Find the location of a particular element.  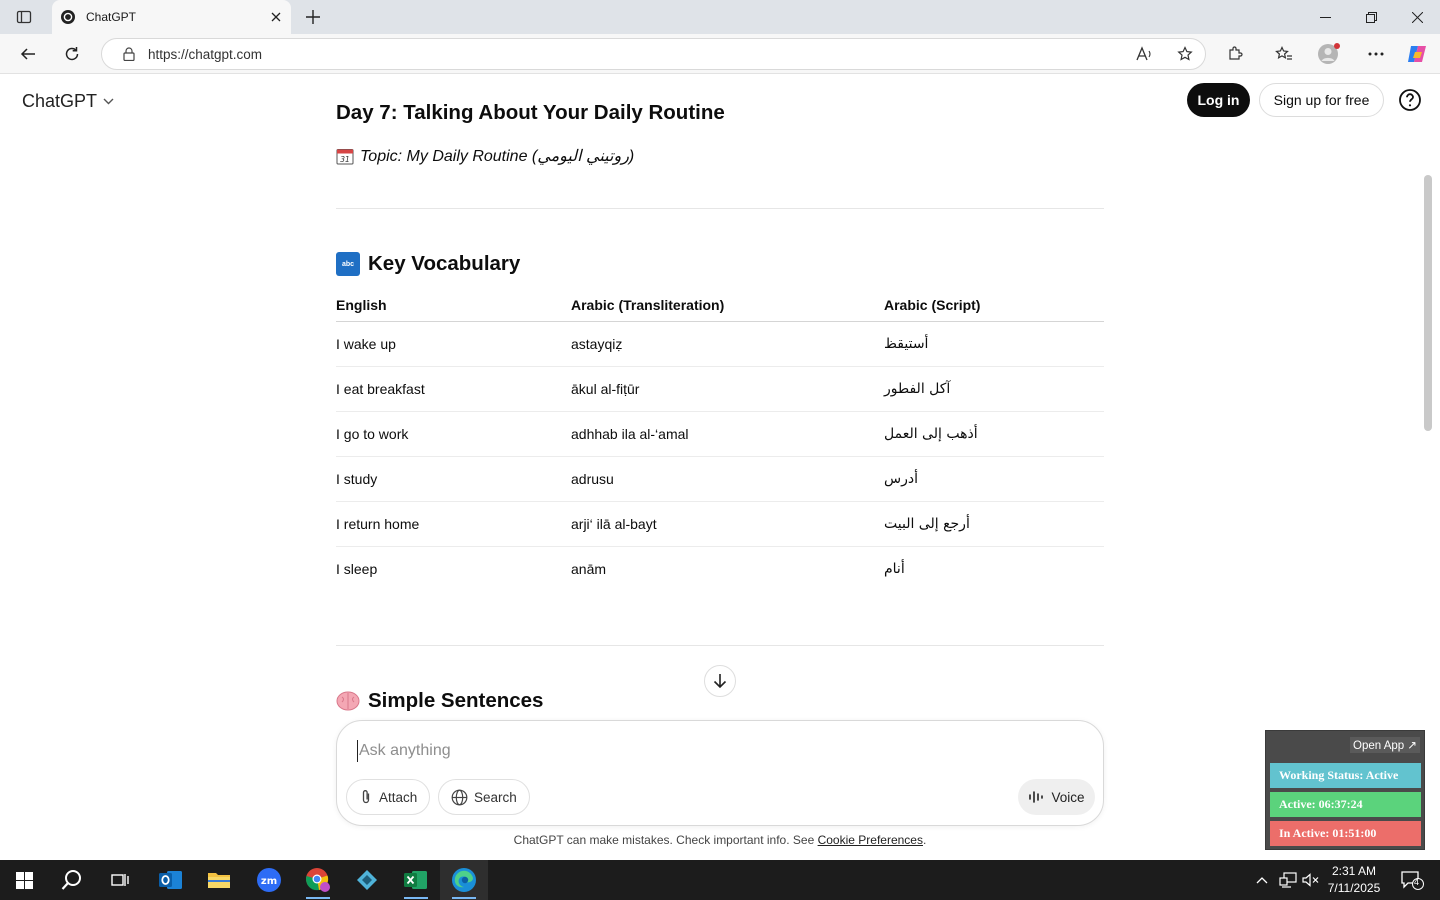

taskbar-file-explorer is located at coordinates (219, 880).